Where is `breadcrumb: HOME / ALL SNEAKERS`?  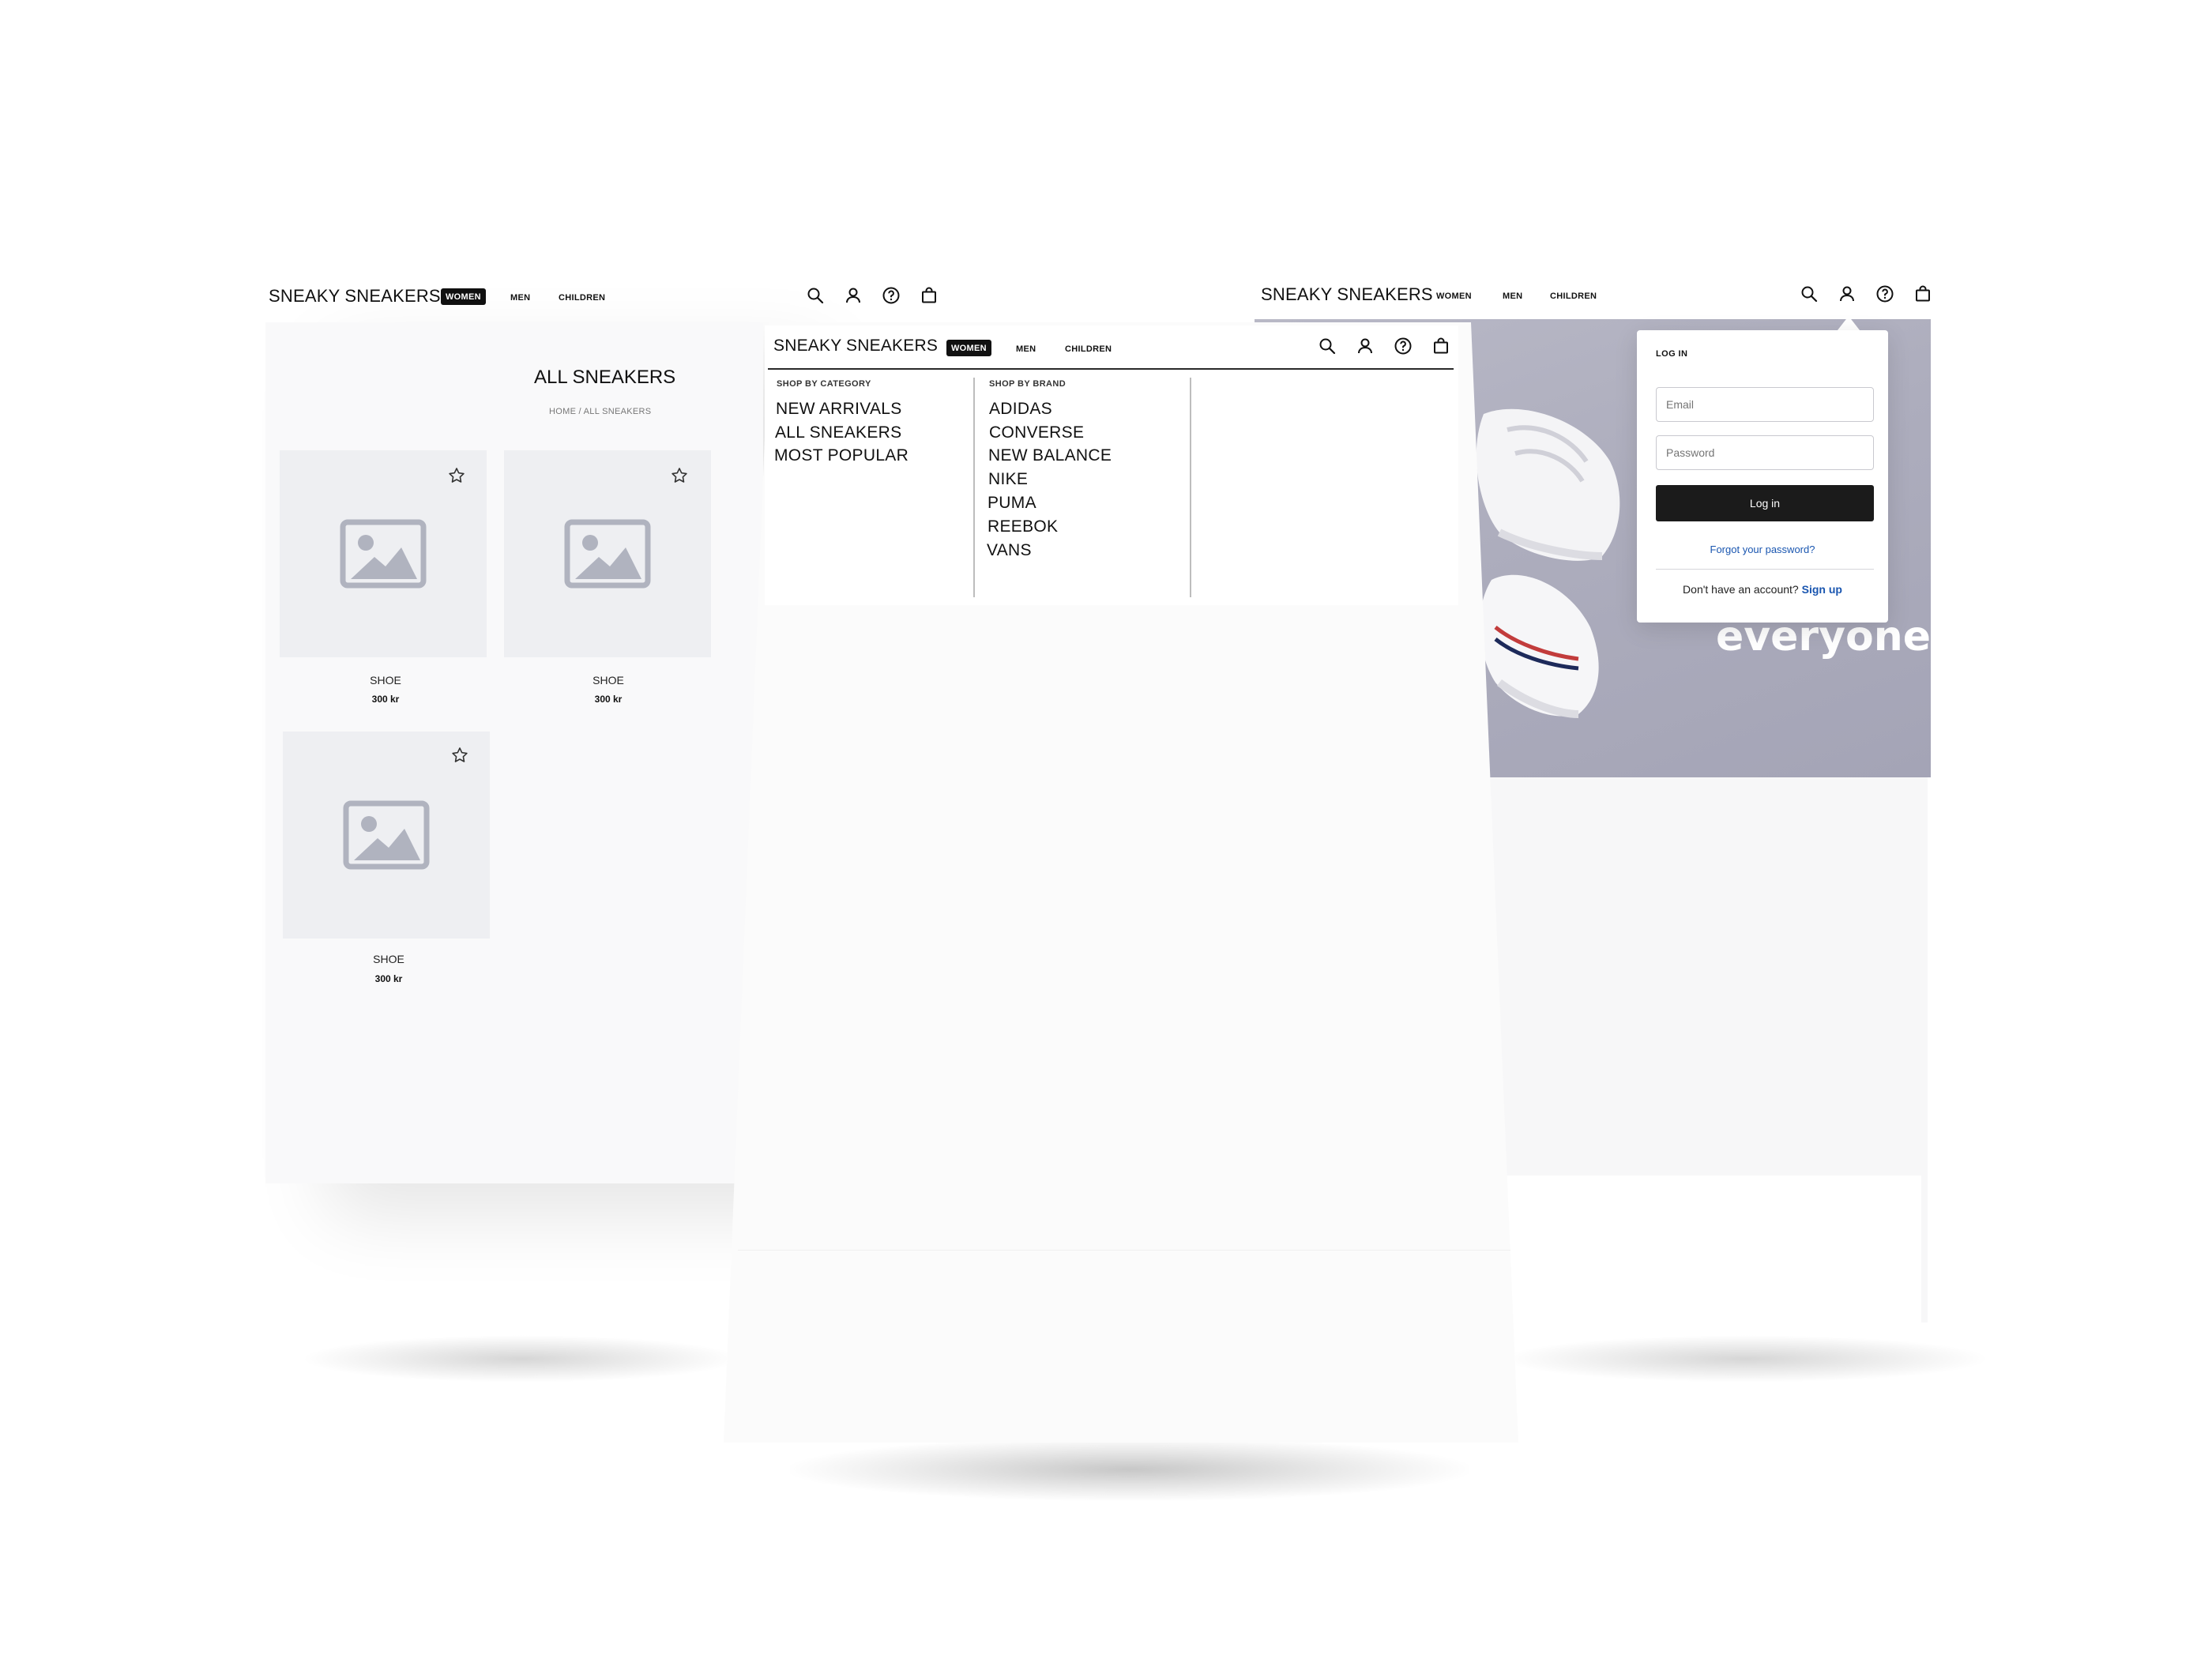
breadcrumb: HOME / ALL SNEAKERS is located at coordinates (600, 411).